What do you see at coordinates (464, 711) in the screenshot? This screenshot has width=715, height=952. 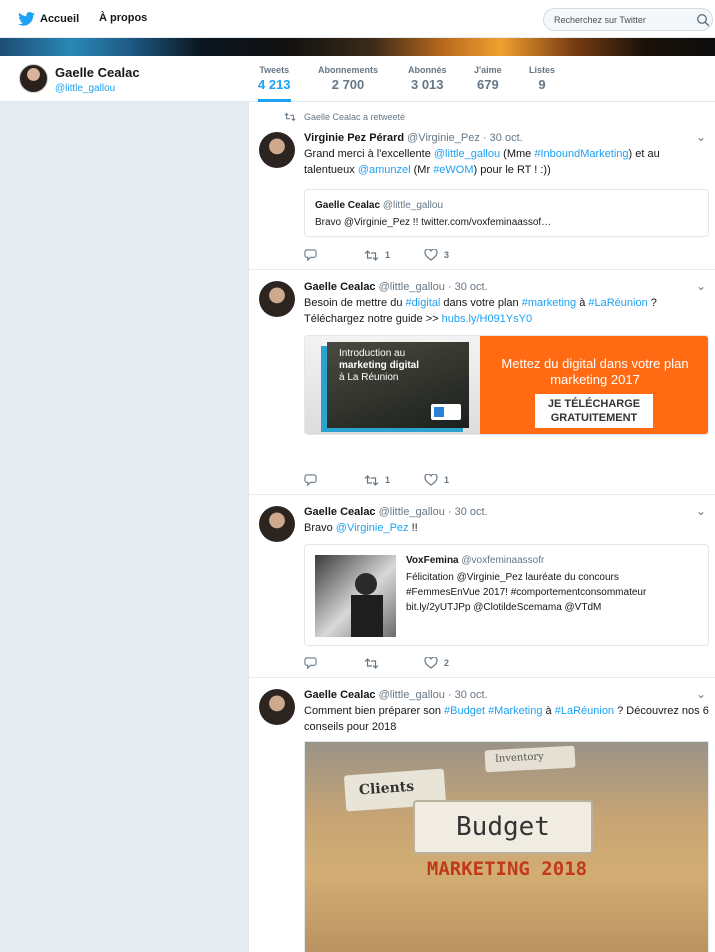 I see `hashtag-link: #Budget` at bounding box center [464, 711].